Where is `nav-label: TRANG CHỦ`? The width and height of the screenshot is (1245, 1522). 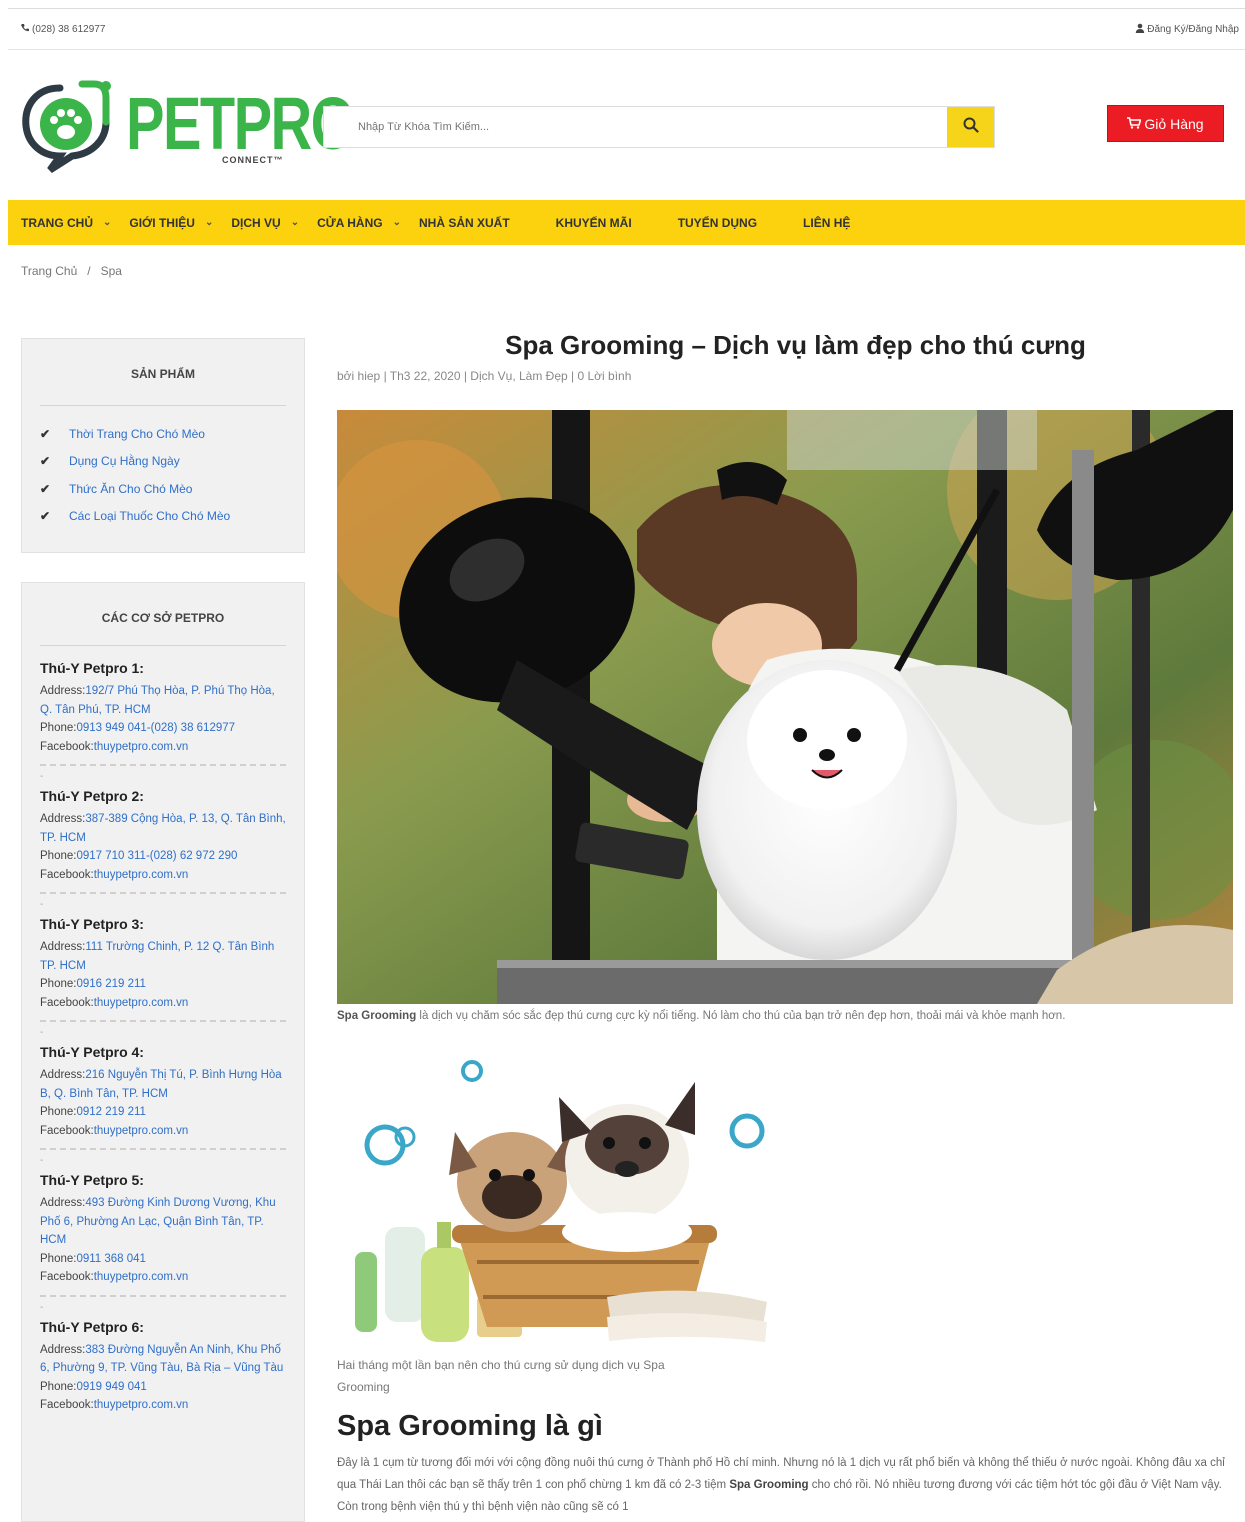
nav-label: TRANG CHỦ is located at coordinates (57, 222).